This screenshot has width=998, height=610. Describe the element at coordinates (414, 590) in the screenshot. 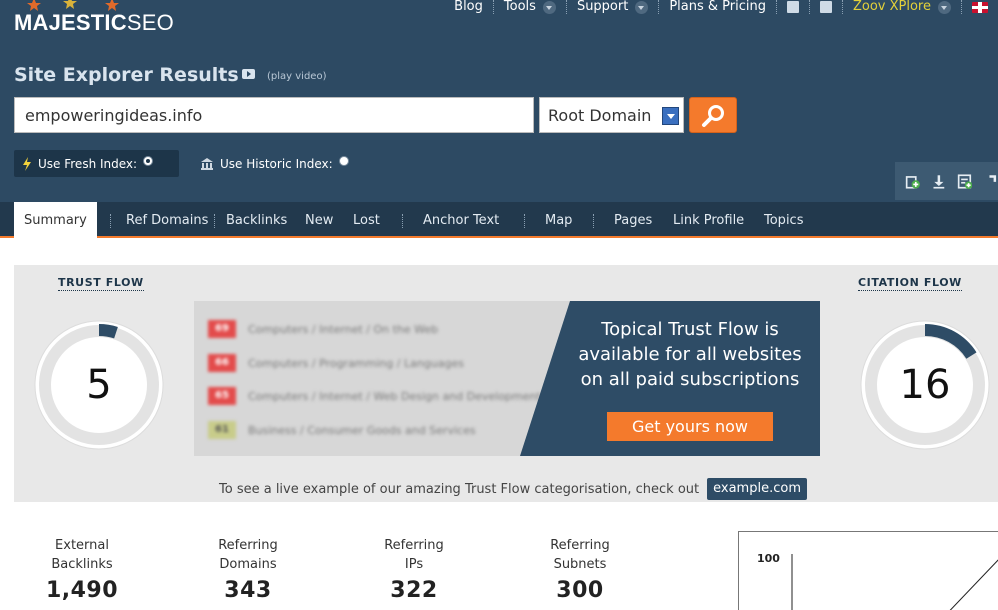

I see `stat-value: 322` at that location.